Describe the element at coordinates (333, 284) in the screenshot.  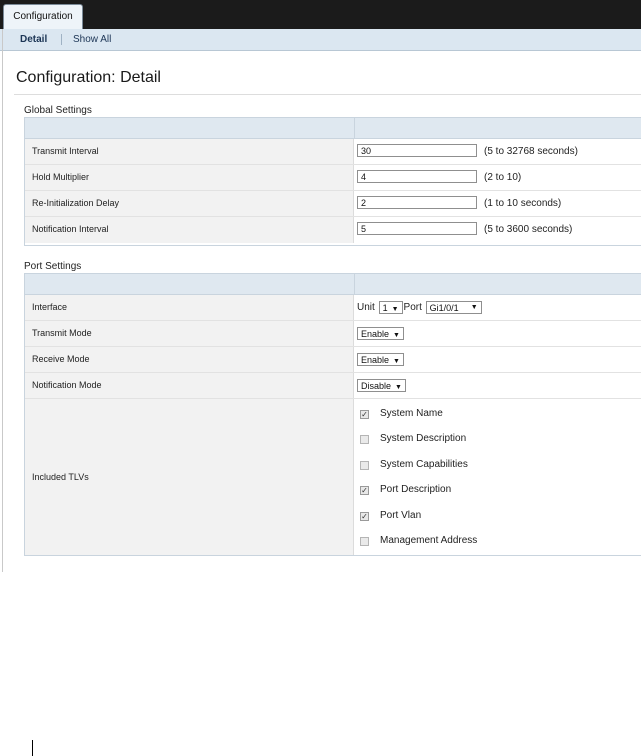
I see `port-settings-header` at that location.